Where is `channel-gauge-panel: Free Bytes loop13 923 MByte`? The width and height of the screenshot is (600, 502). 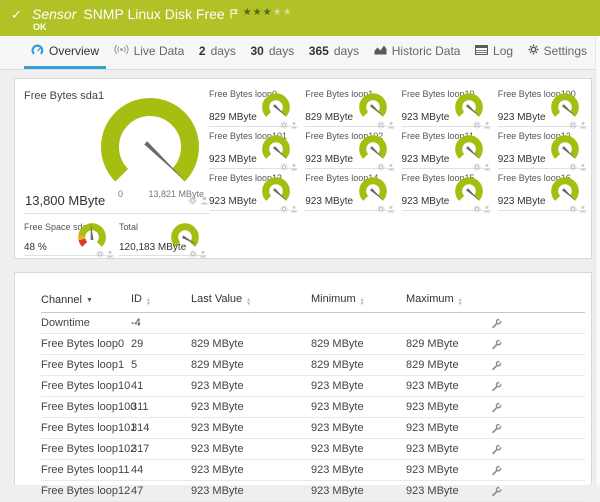 channel-gauge-panel: Free Bytes loop13 923 MByte is located at coordinates (254, 192).